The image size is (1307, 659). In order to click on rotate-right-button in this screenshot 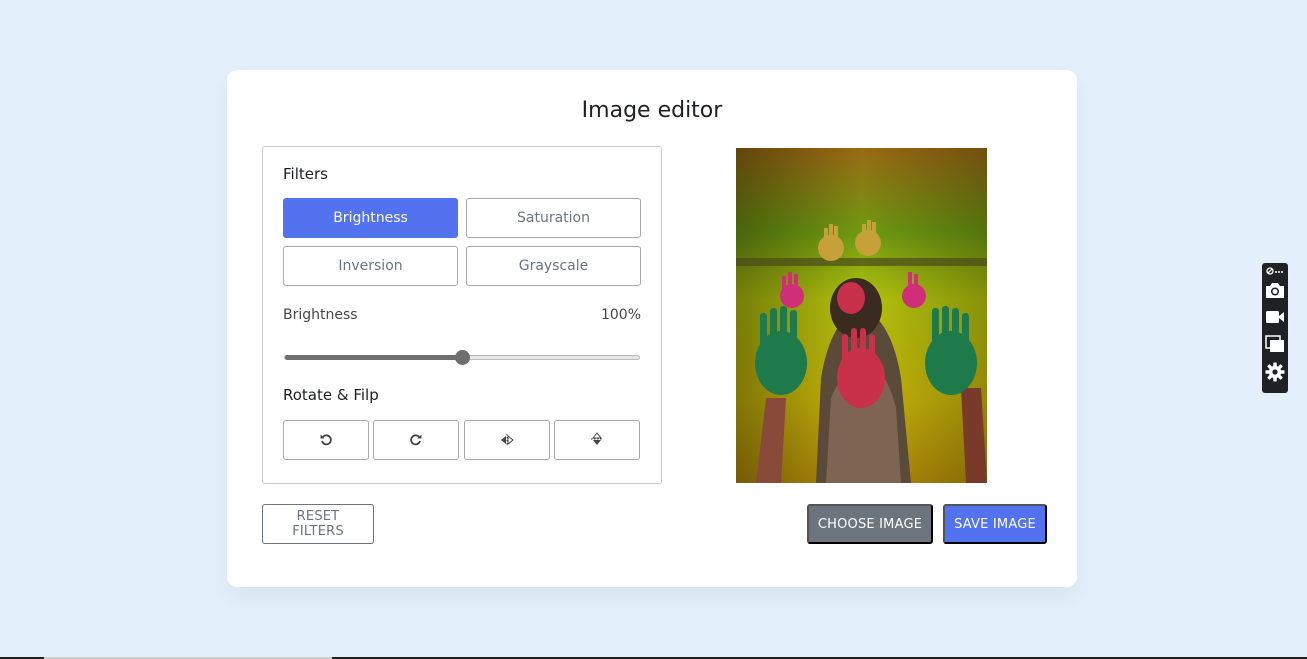, I will do `click(416, 440)`.